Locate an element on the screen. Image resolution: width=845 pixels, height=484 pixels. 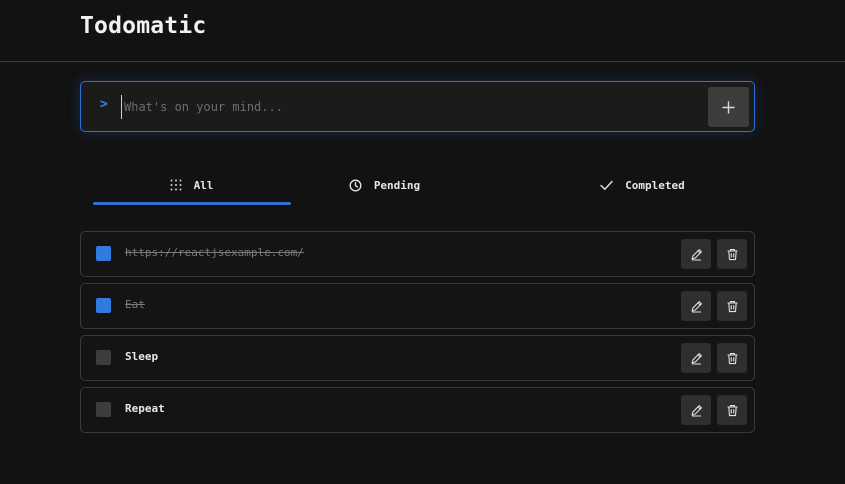
app-header: Todomatic is located at coordinates (422, 31).